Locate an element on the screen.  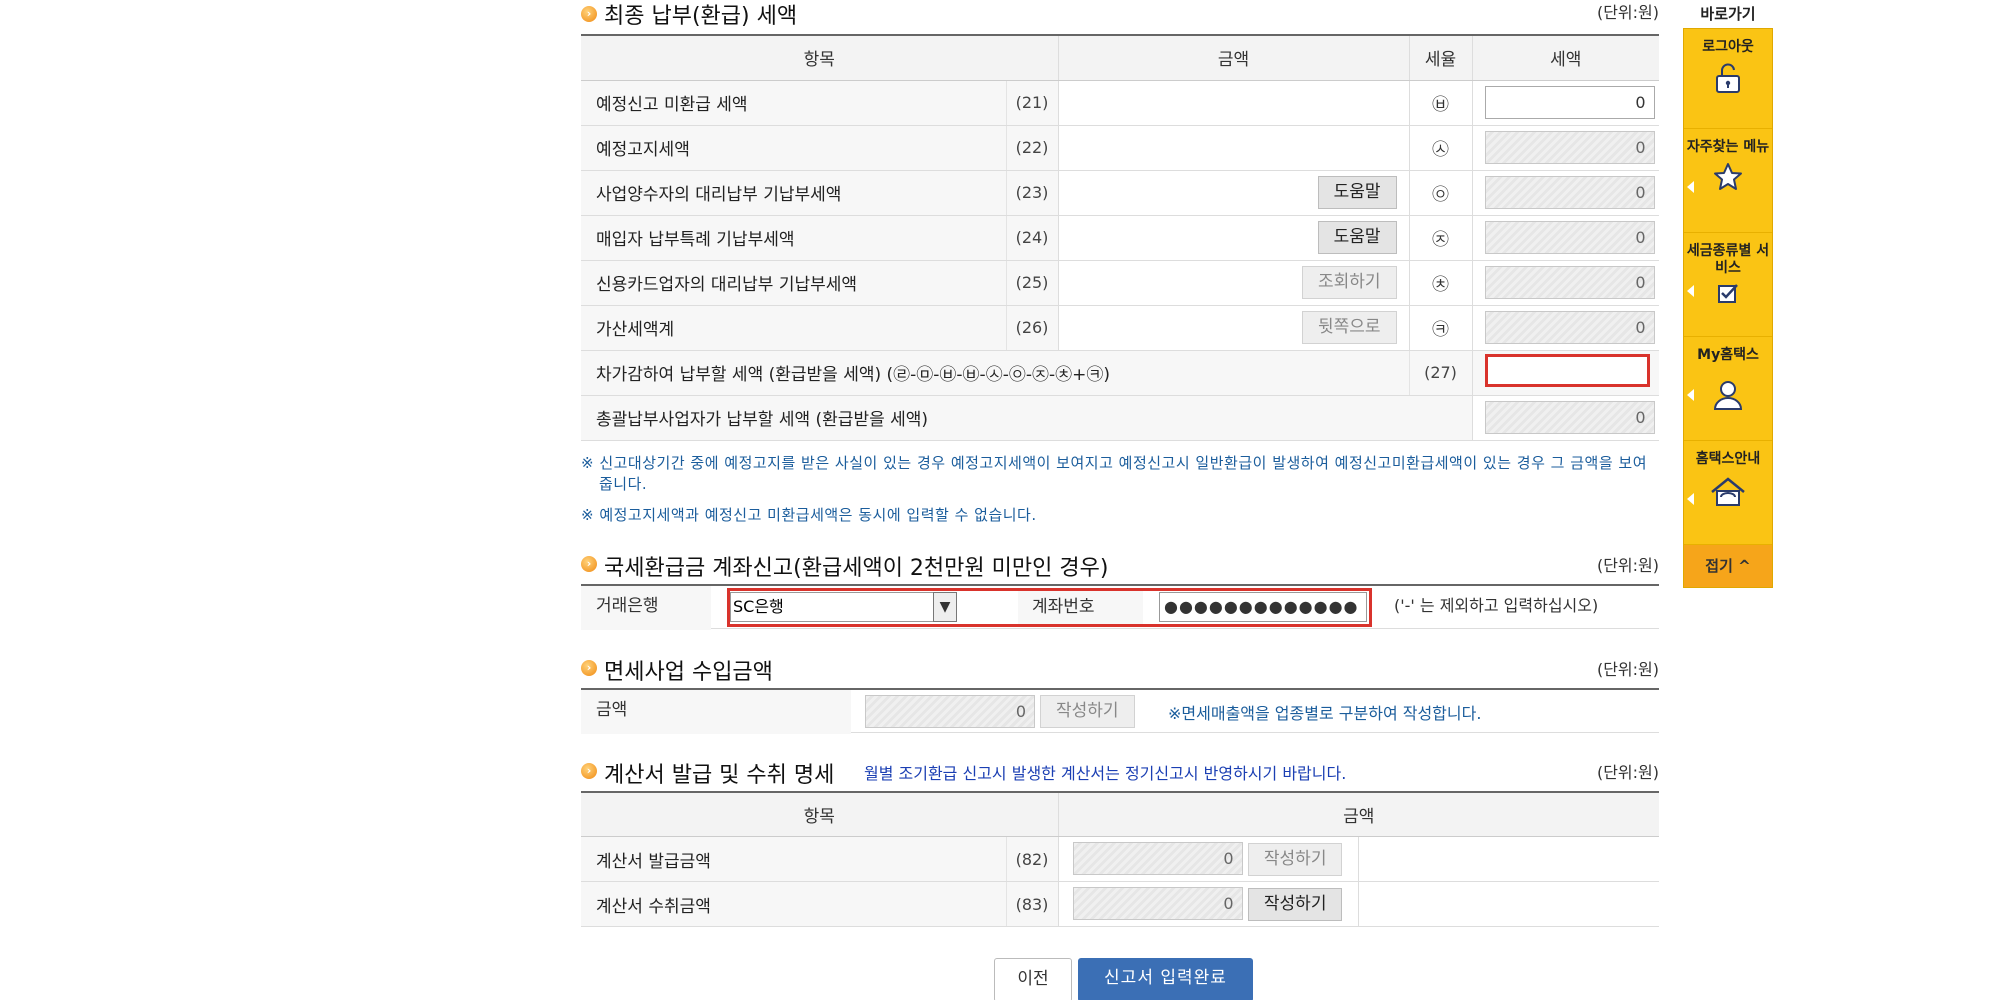
row-rate: ㉨ is located at coordinates (1440, 238).